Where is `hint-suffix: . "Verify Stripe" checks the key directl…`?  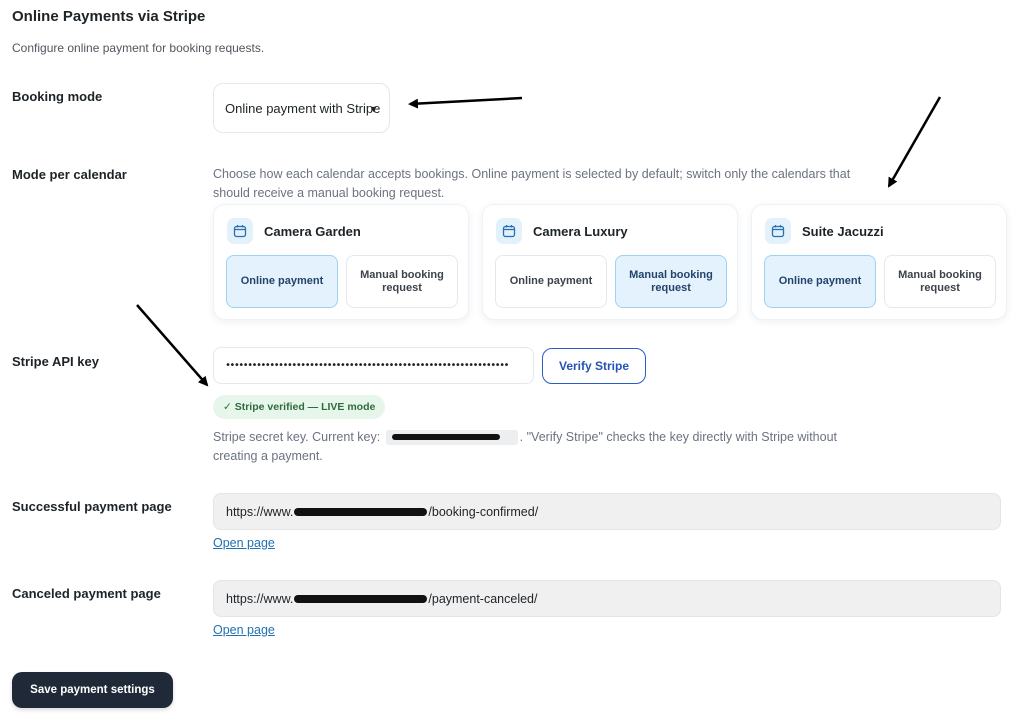 hint-suffix: . "Verify Stripe" checks the key directl… is located at coordinates (678, 437).